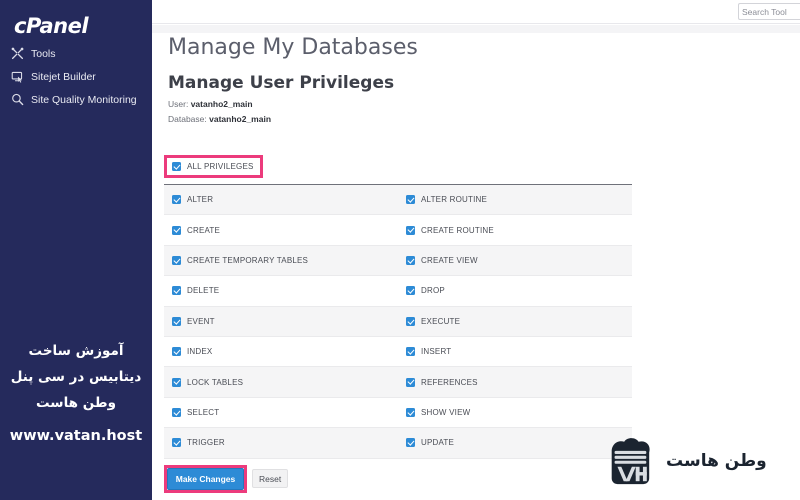 Image resolution: width=800 pixels, height=500 pixels. I want to click on privilege-cell: CREATE VIEW, so click(515, 260).